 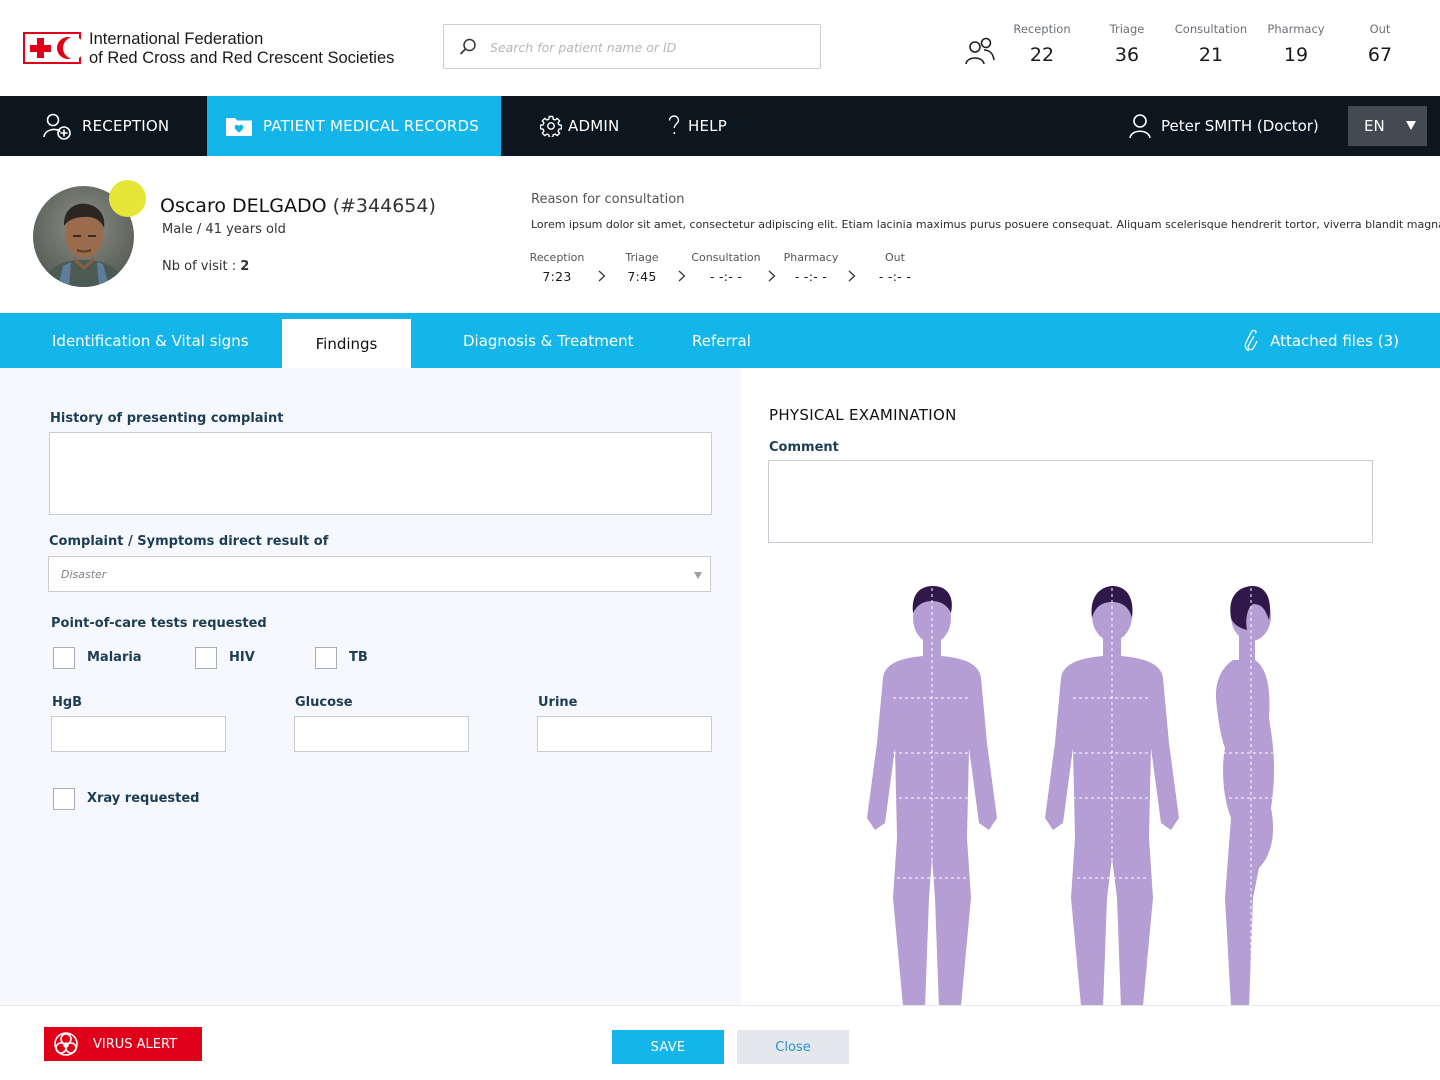 I want to click on attached-files-label: Attached files (3), so click(x=1334, y=340).